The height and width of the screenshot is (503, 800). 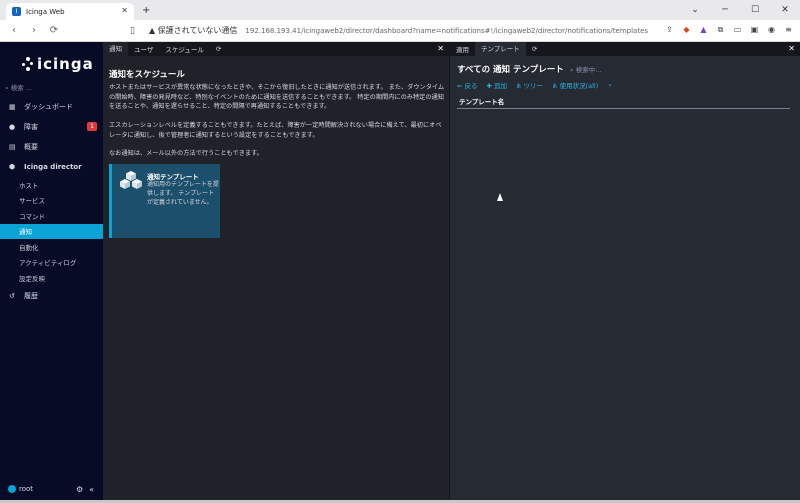 What do you see at coordinates (12, 127) in the screenshot?
I see `warning-icon: ●` at bounding box center [12, 127].